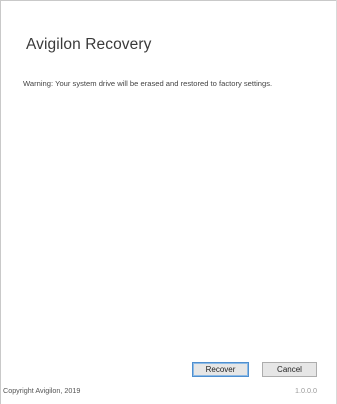 The height and width of the screenshot is (404, 337). Describe the element at coordinates (168, 0) in the screenshot. I see `window-border-top` at that location.